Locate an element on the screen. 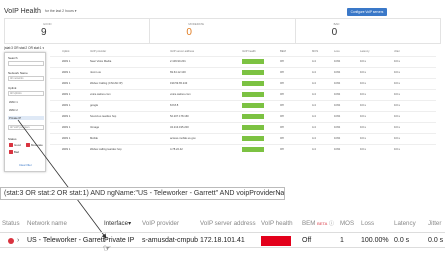  hand-cursor-icon: ☞ is located at coordinates (107, 248).